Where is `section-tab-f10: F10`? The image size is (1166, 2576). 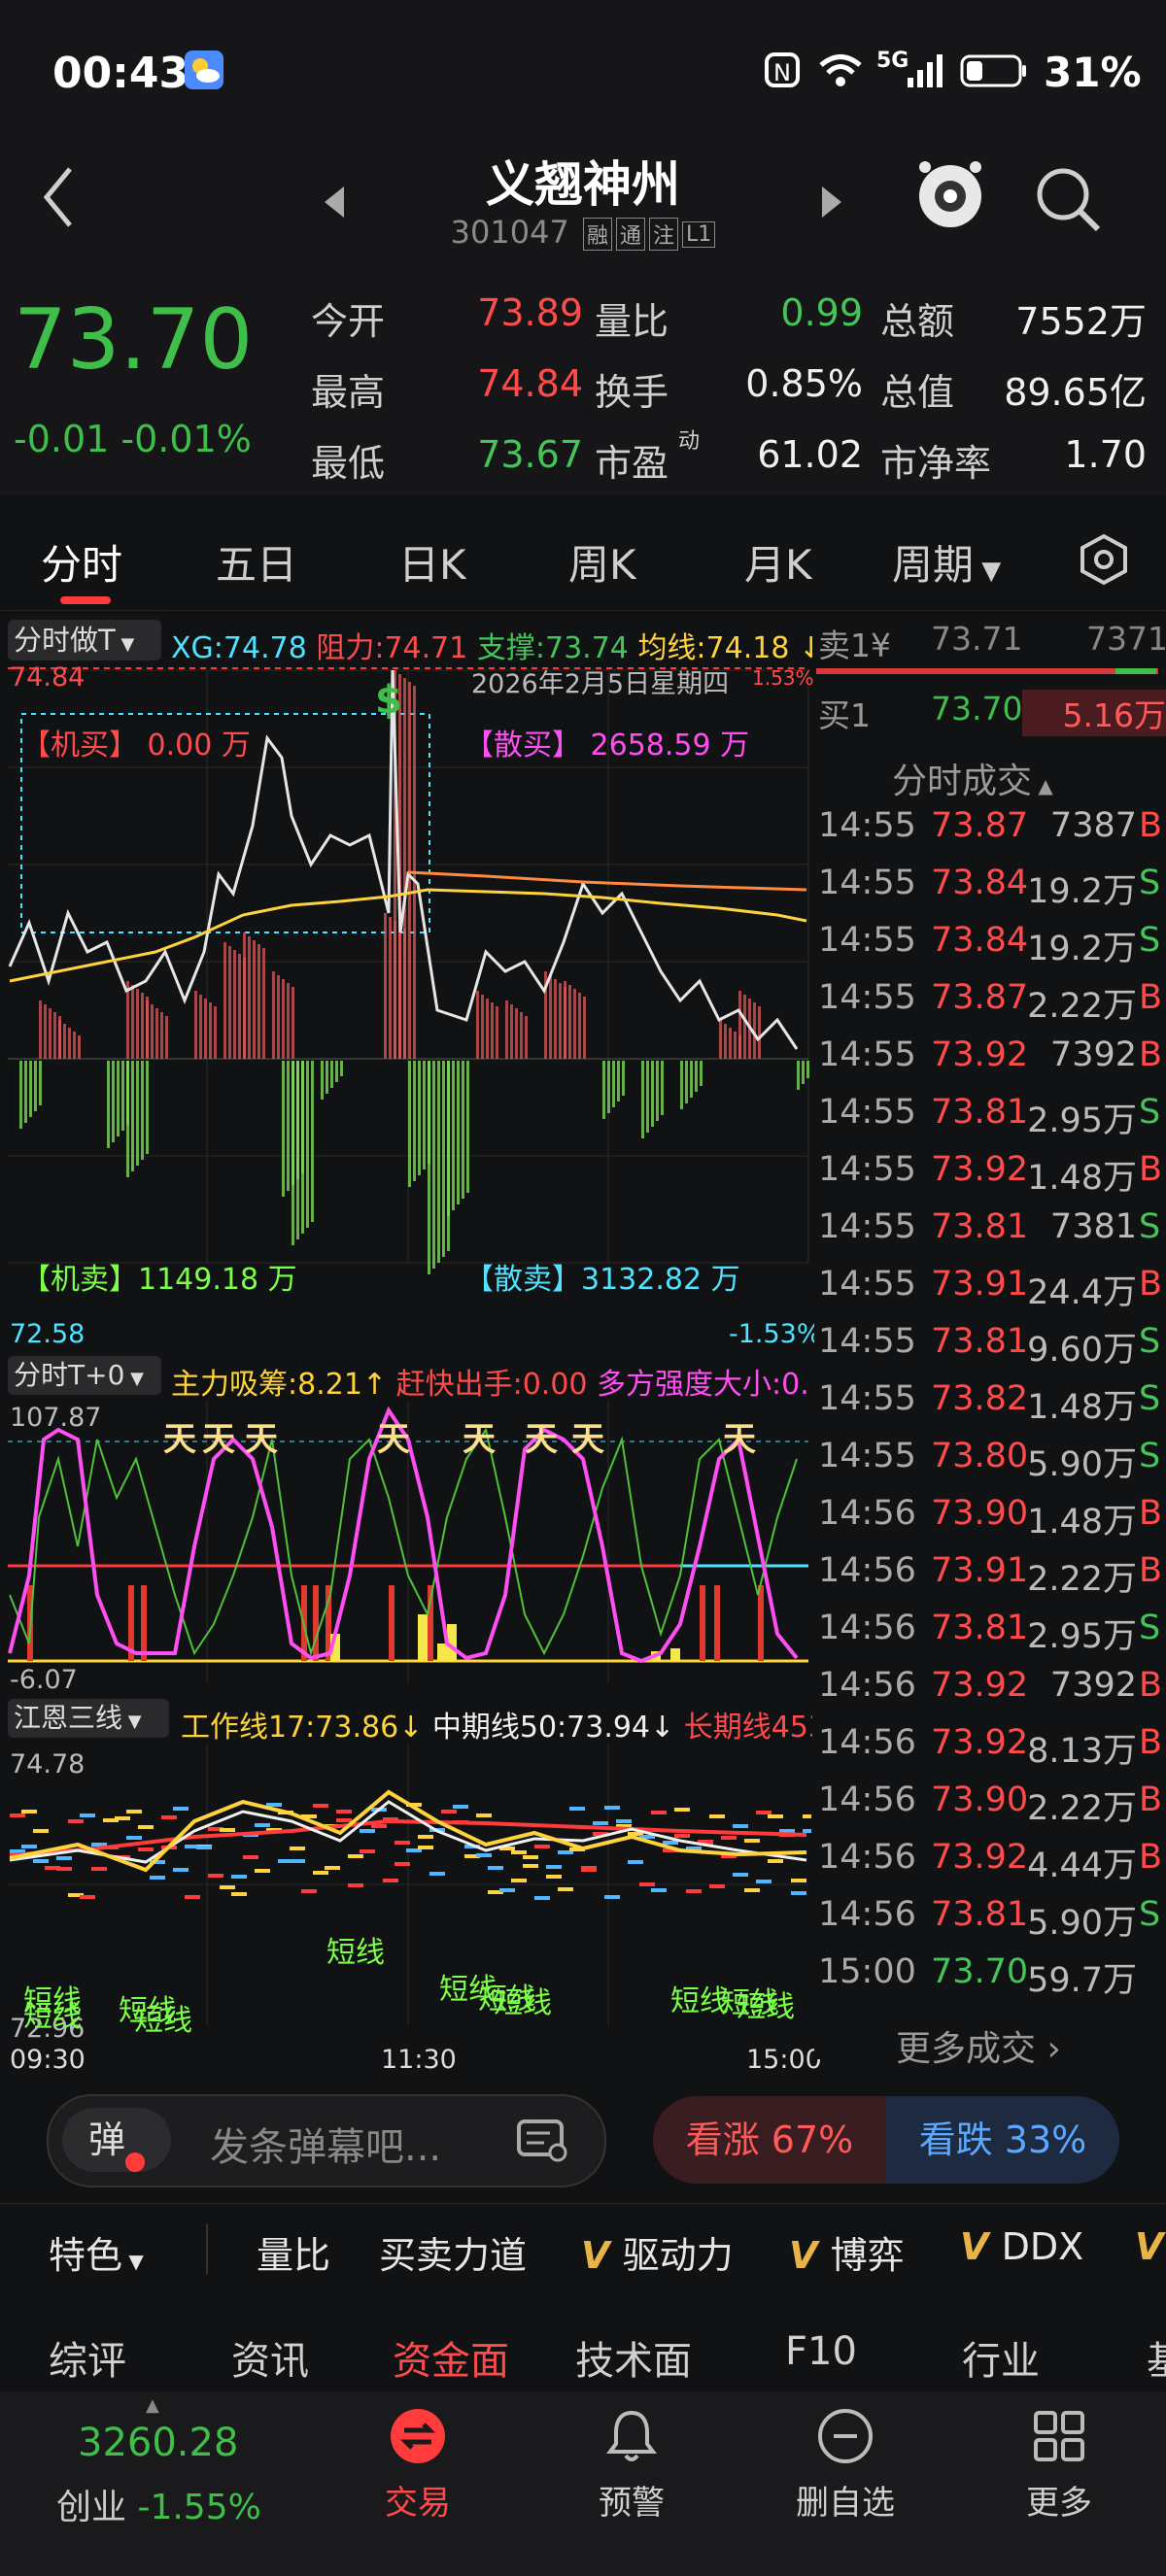
section-tab-f10: F10 is located at coordinates (821, 2351).